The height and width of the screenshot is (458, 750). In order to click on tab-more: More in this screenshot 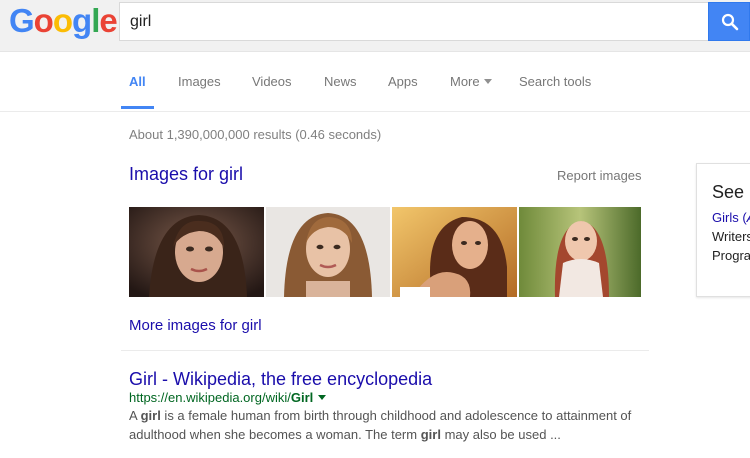, I will do `click(471, 81)`.